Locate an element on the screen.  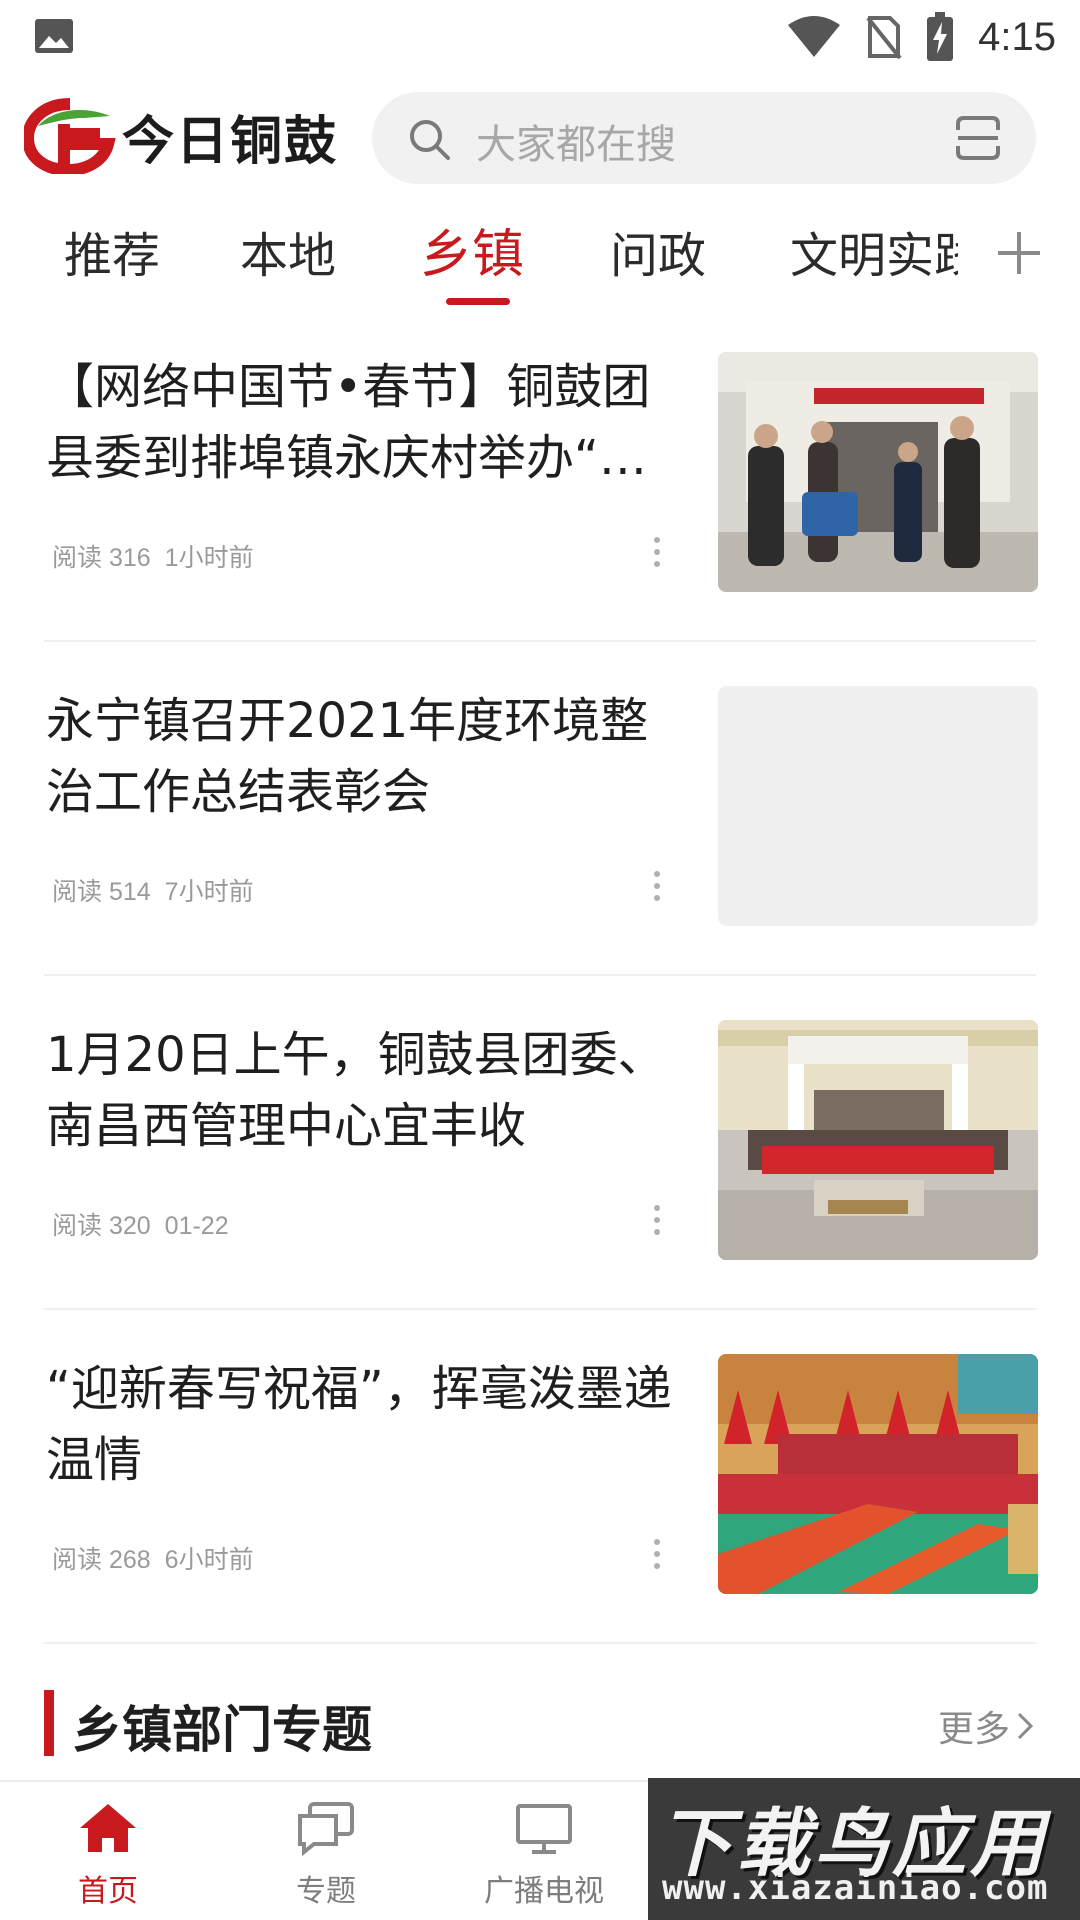
news-title: “迎新春写祝福”，挥毫泼墨递温情 is located at coordinates (361, 1425).